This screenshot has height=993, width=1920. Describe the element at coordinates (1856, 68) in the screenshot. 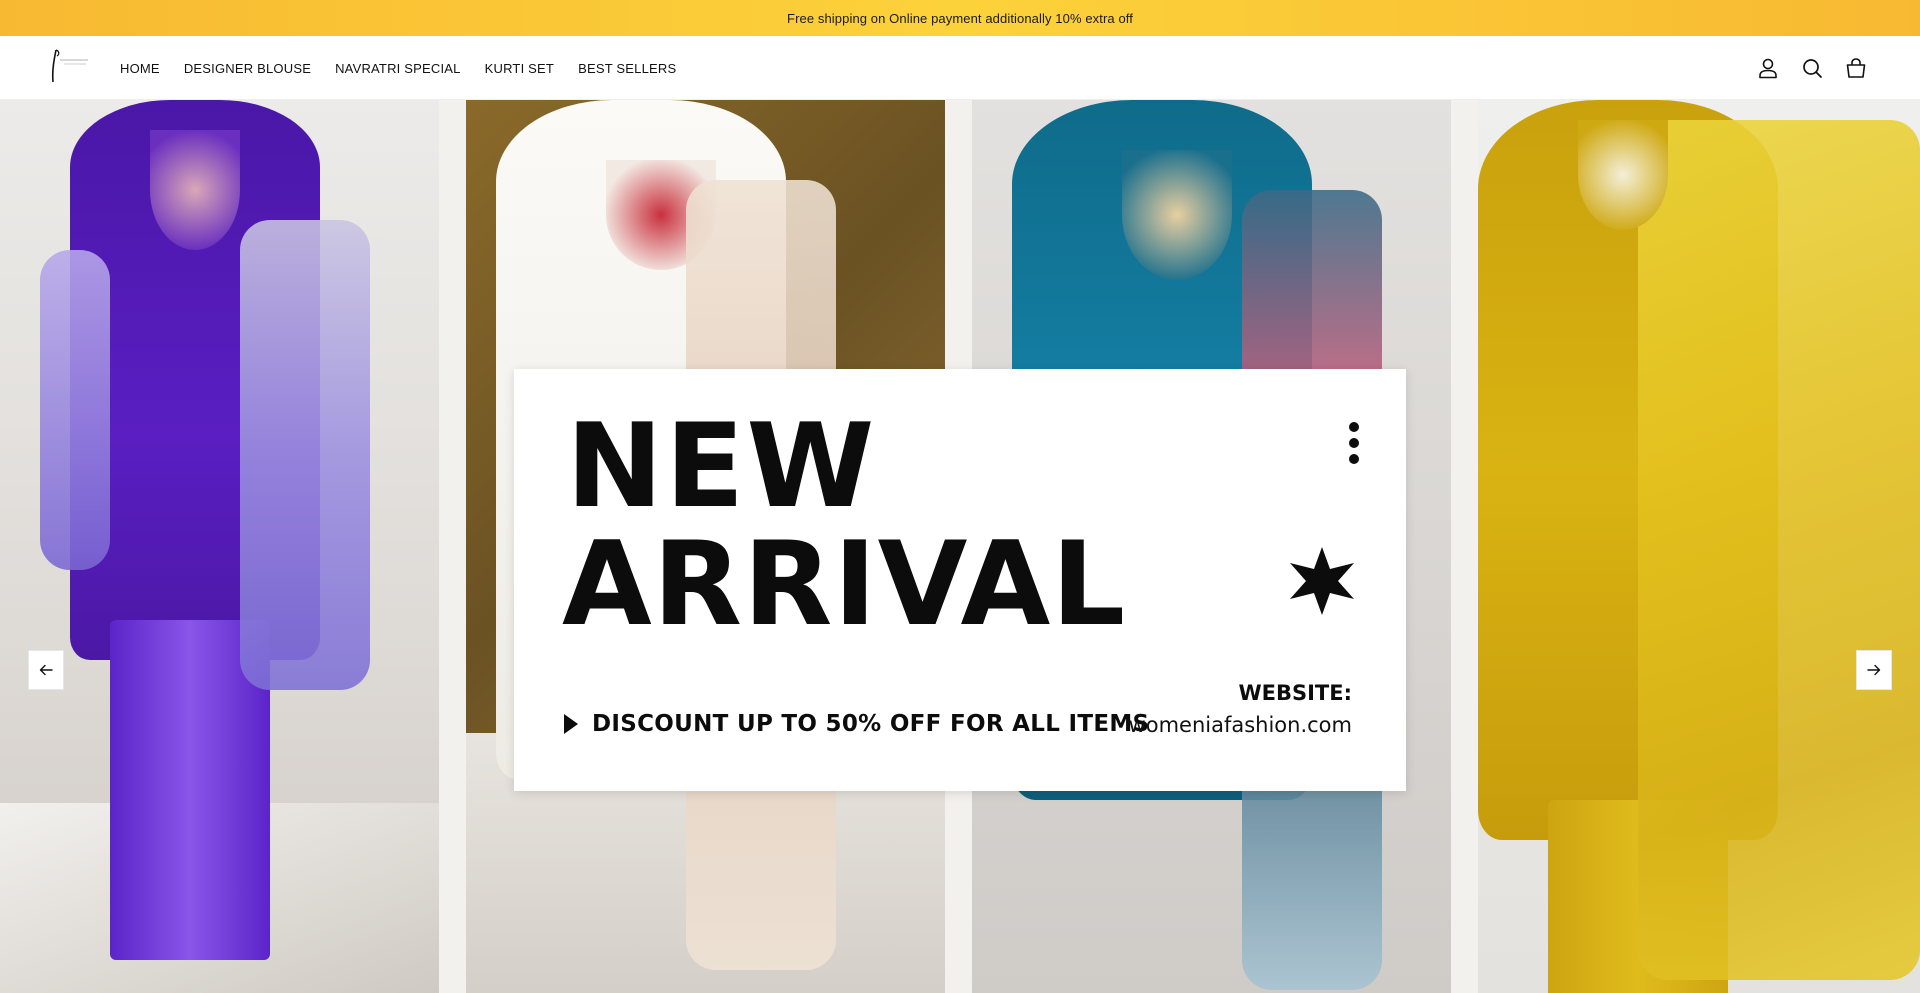

I see `cart-icon` at that location.